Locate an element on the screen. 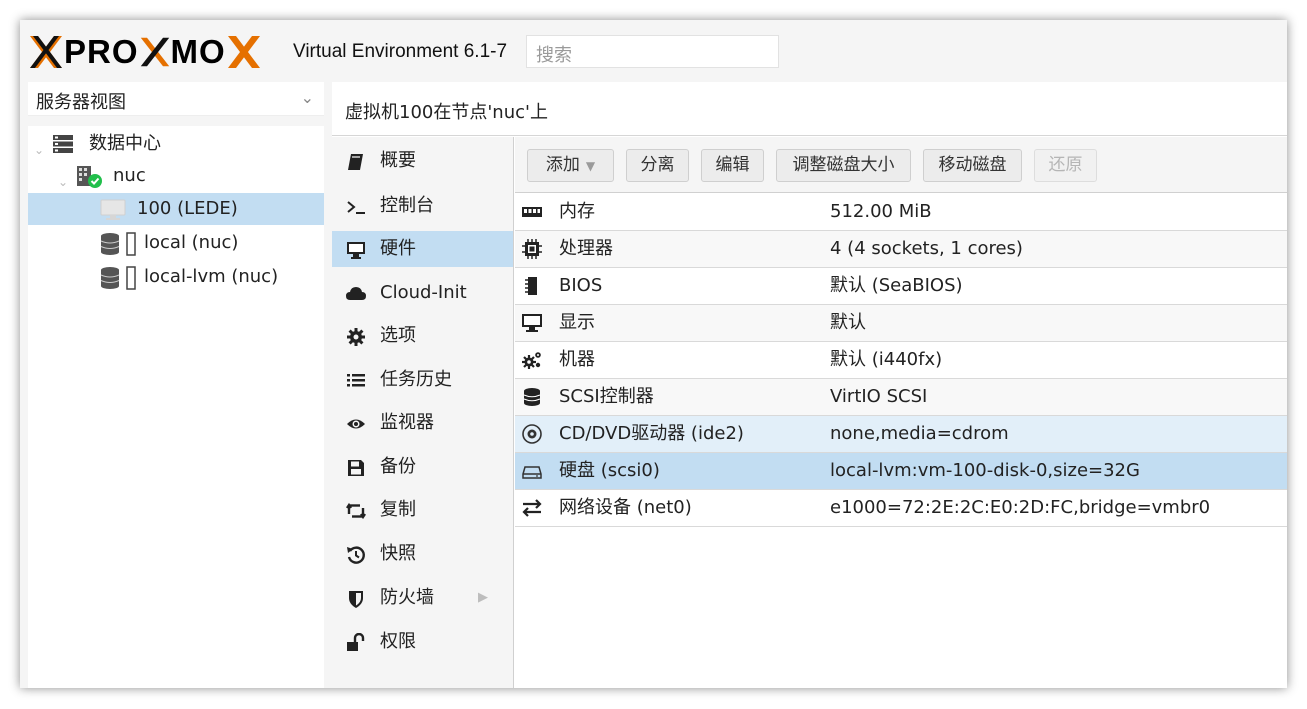 The width and height of the screenshot is (1307, 709). detach-button-label: 分离 is located at coordinates (657, 165).